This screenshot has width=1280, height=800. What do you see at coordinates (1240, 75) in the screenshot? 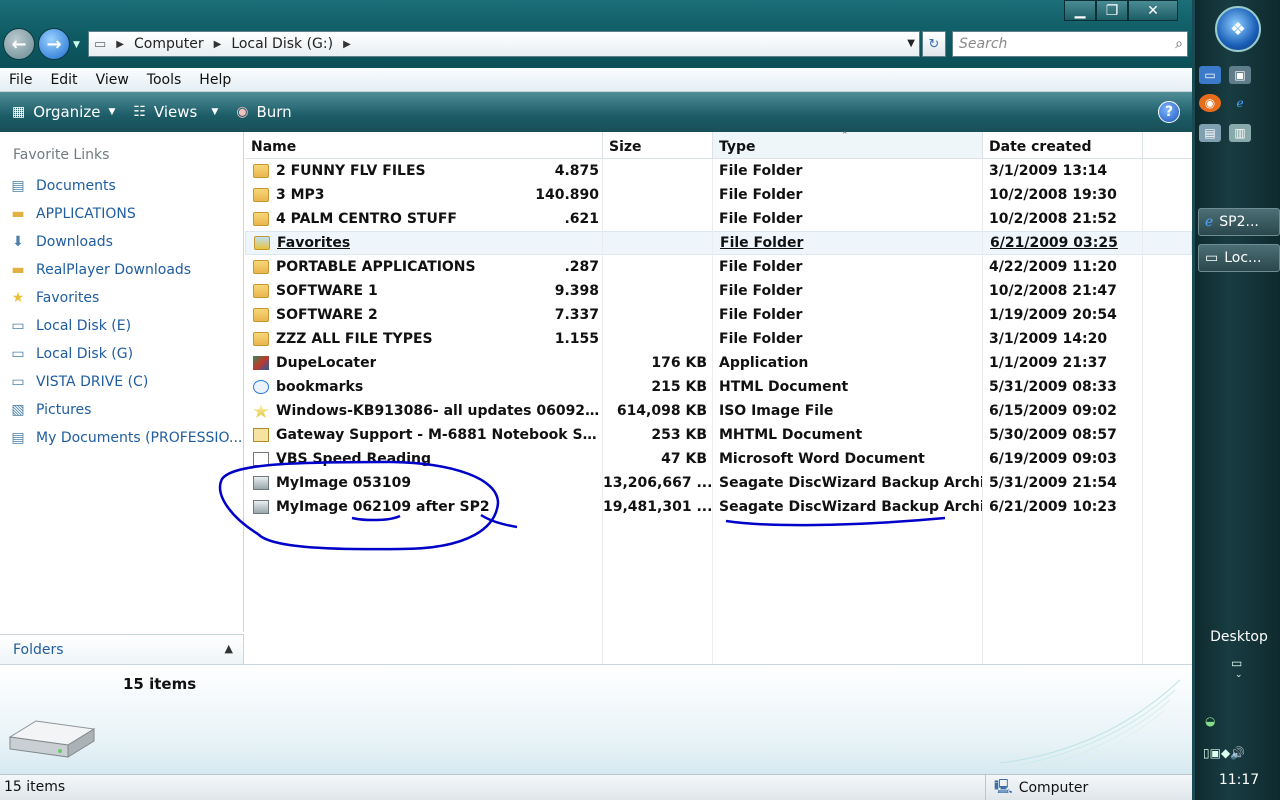
I see `switch-windows-icon: ▣` at bounding box center [1240, 75].